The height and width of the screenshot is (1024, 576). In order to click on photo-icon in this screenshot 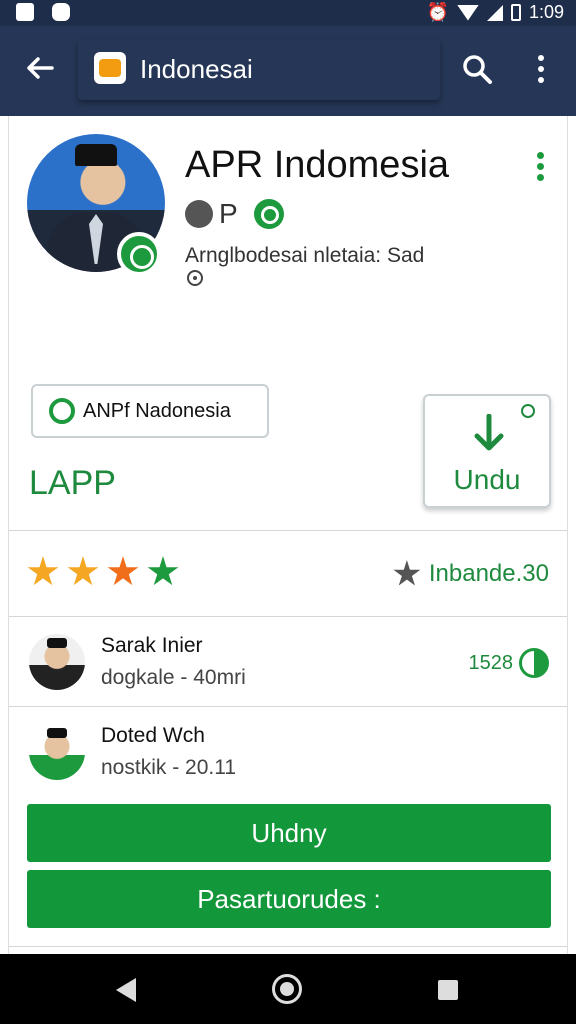, I will do `click(25, 12)`.